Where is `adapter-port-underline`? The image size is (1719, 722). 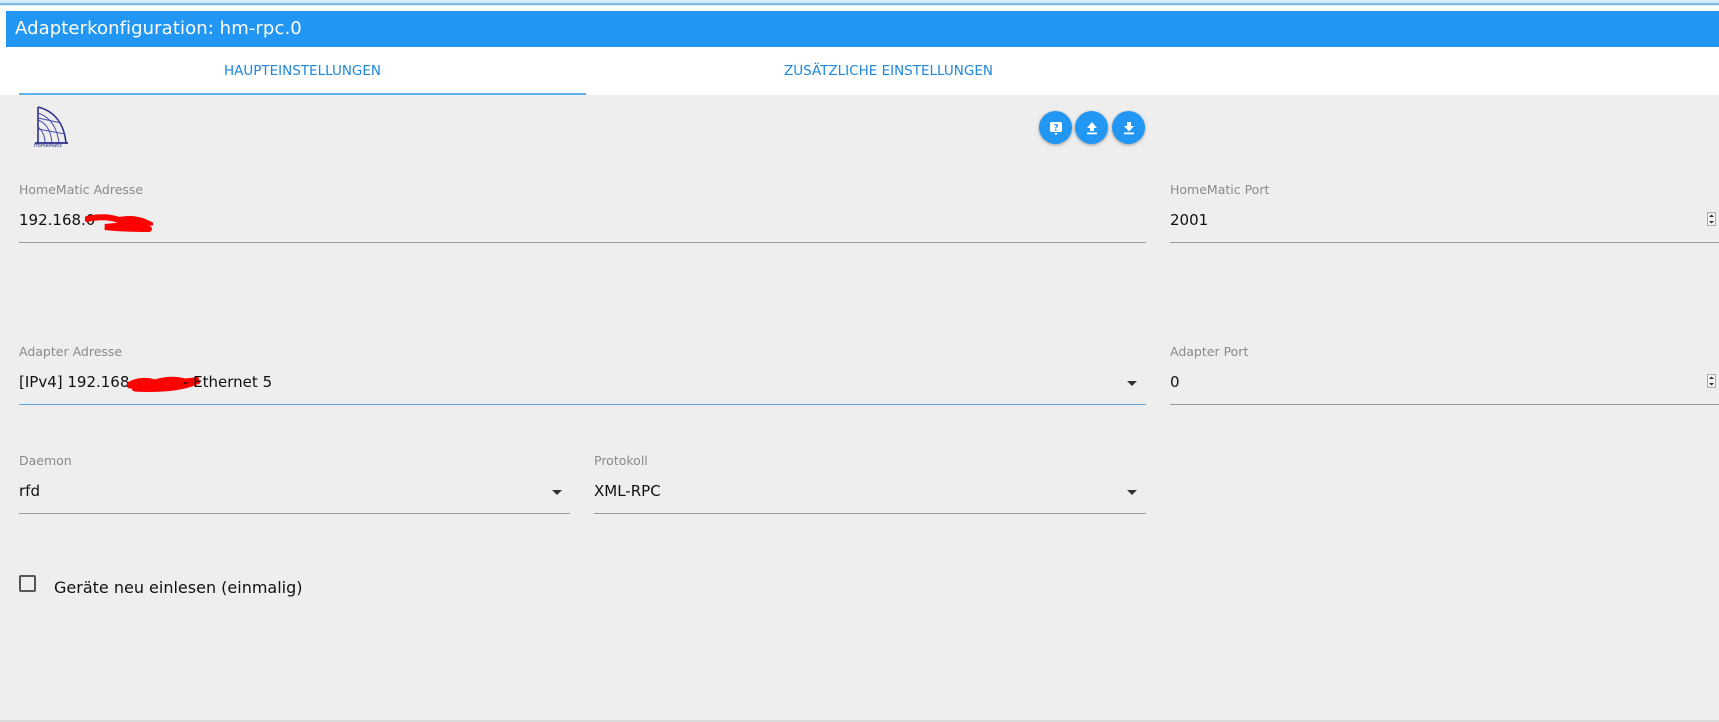 adapter-port-underline is located at coordinates (1444, 404).